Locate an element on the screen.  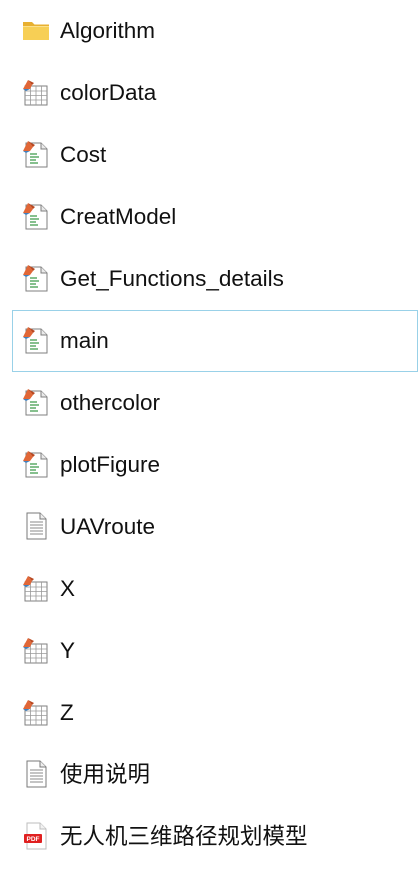
pdf-file-icon: PDF is located at coordinates (36, 836).